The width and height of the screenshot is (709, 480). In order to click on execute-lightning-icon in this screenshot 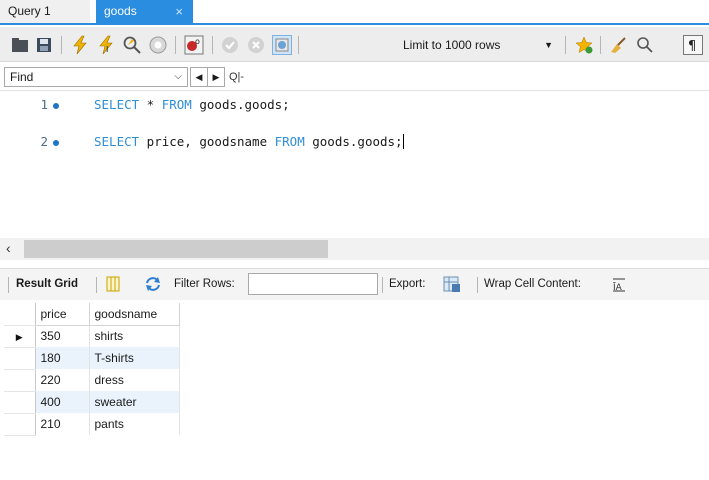, I will do `click(80, 45)`.